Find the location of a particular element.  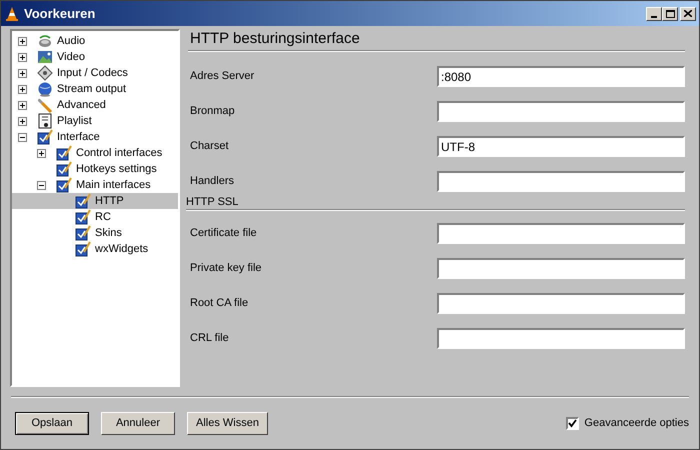

maximize-button is located at coordinates (670, 13).